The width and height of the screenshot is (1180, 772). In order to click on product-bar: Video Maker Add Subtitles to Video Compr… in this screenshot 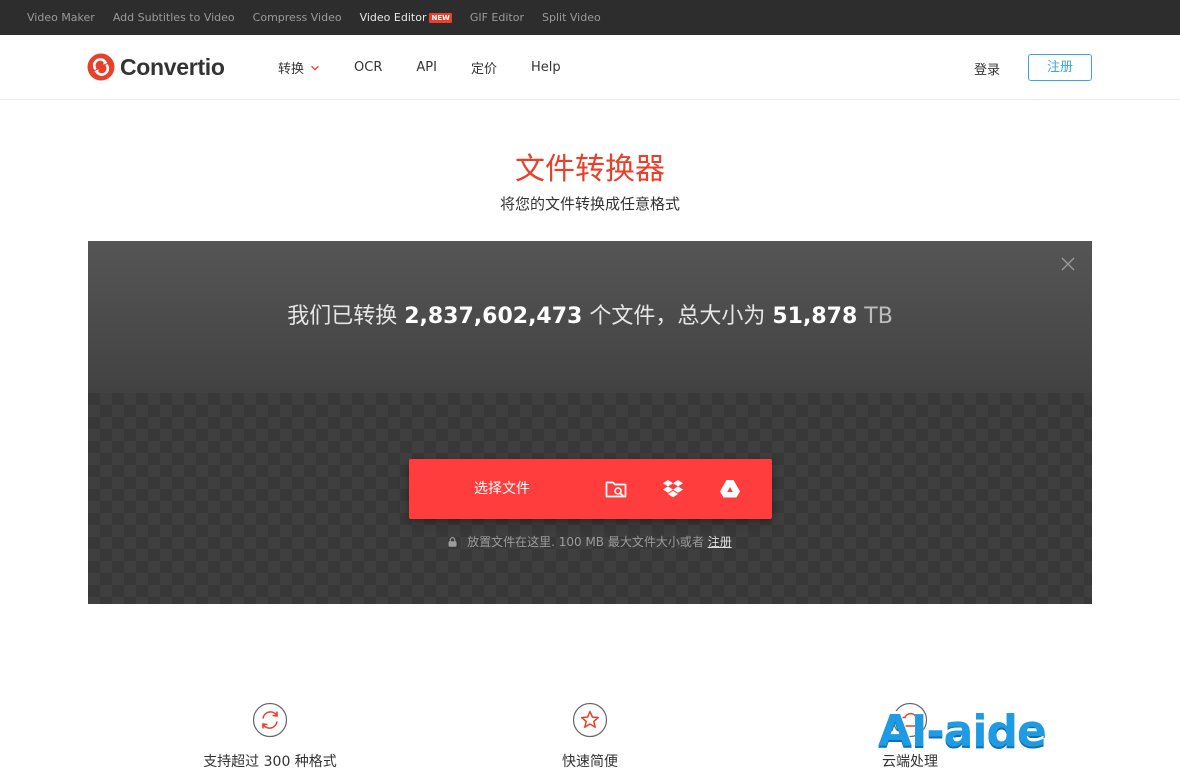, I will do `click(590, 17)`.